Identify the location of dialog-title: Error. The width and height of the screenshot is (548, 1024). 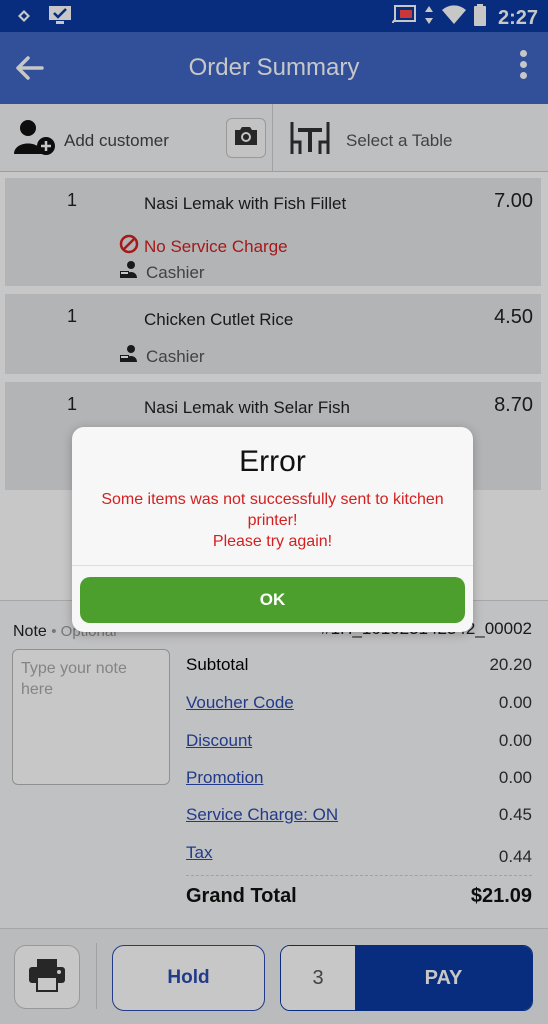
(272, 461).